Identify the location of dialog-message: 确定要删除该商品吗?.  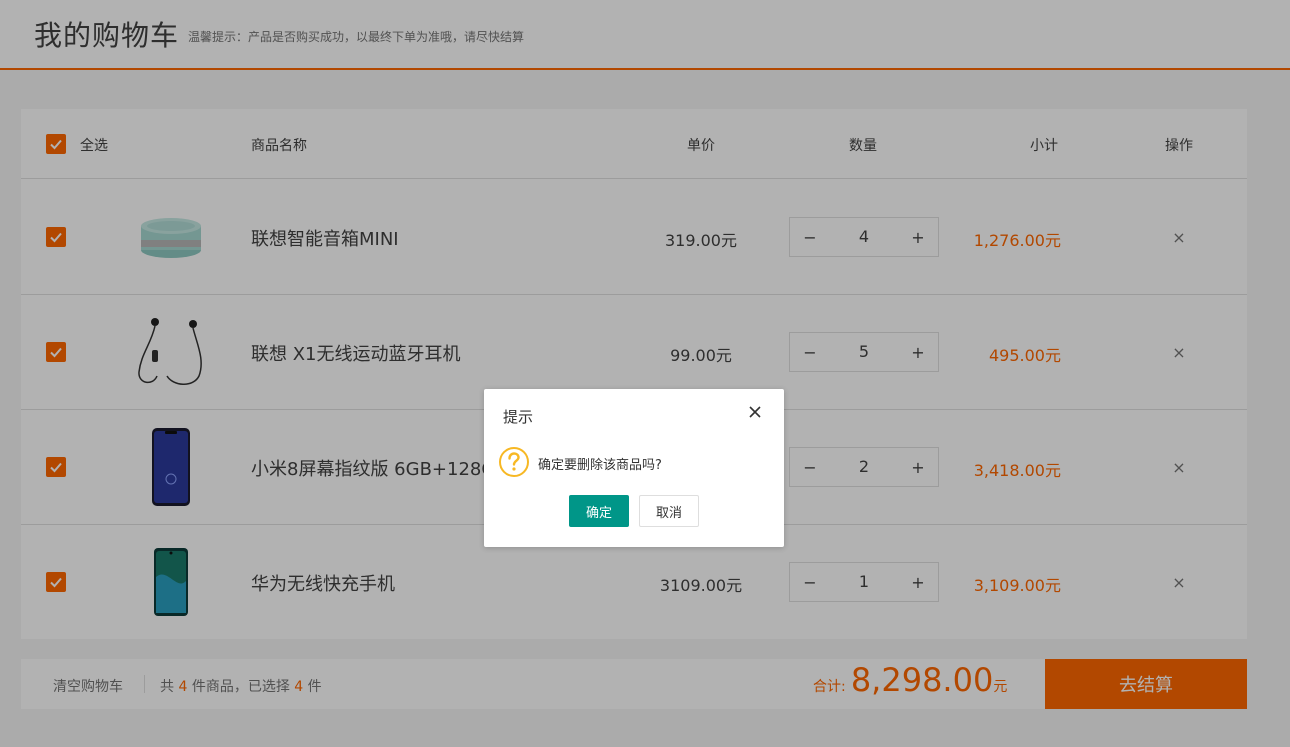
(600, 465).